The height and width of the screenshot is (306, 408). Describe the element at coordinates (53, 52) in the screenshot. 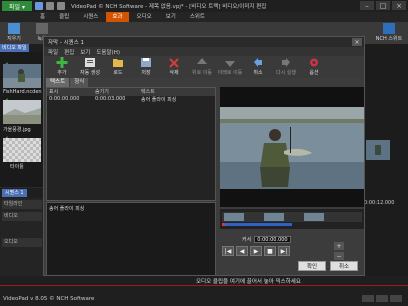

I see `menu-file: 파일` at that location.